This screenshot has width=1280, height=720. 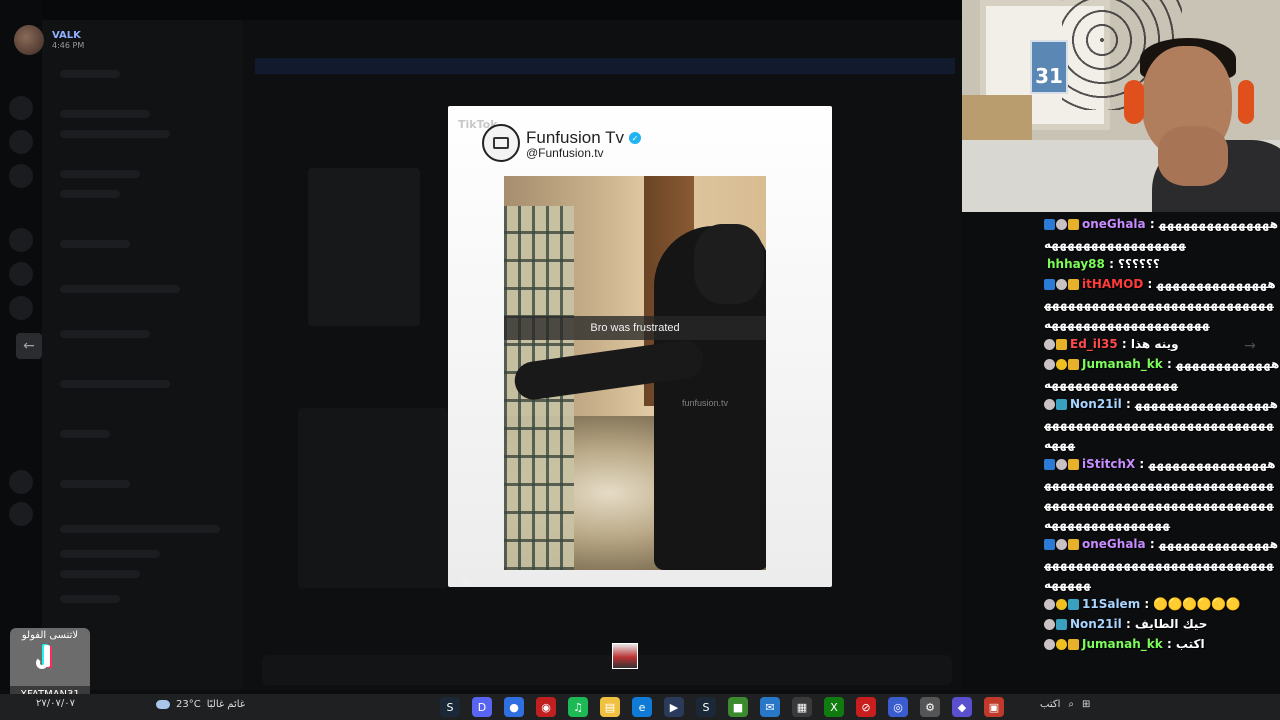 I want to click on avatar, so click(x=29, y=40).